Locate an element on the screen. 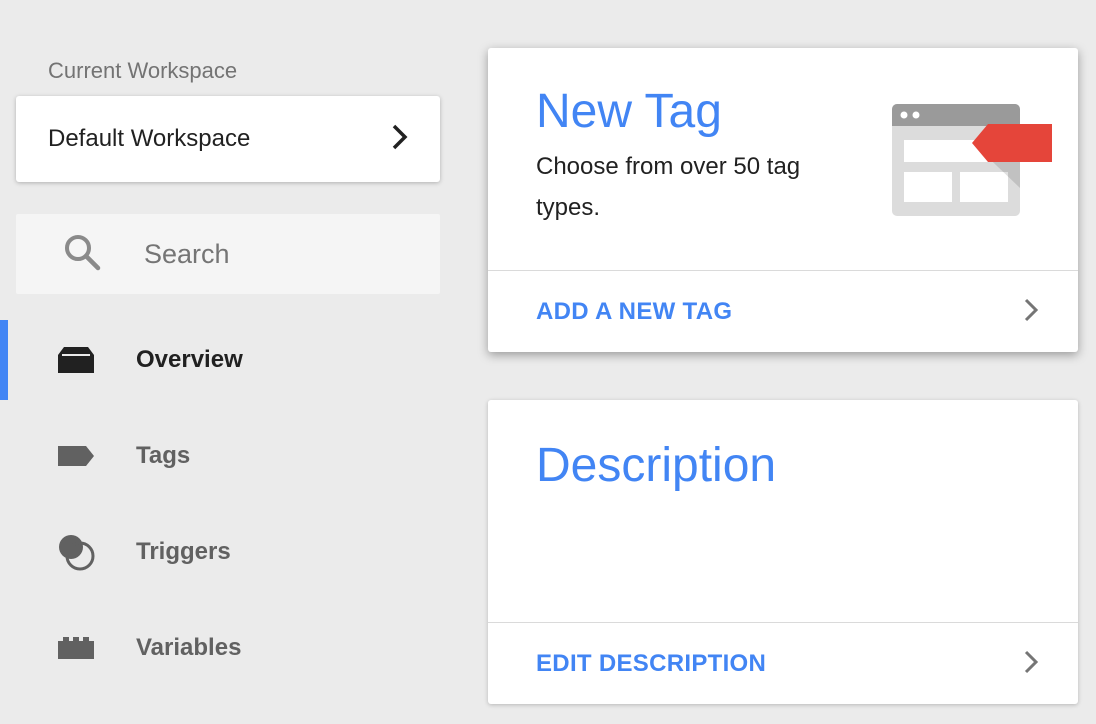  sidebar-item-triggers: Triggers is located at coordinates (235, 552).